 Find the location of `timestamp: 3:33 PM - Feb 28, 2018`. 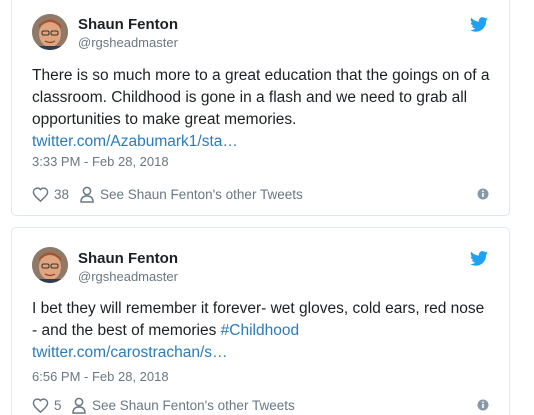

timestamp: 3:33 PM - Feb 28, 2018 is located at coordinates (100, 161).